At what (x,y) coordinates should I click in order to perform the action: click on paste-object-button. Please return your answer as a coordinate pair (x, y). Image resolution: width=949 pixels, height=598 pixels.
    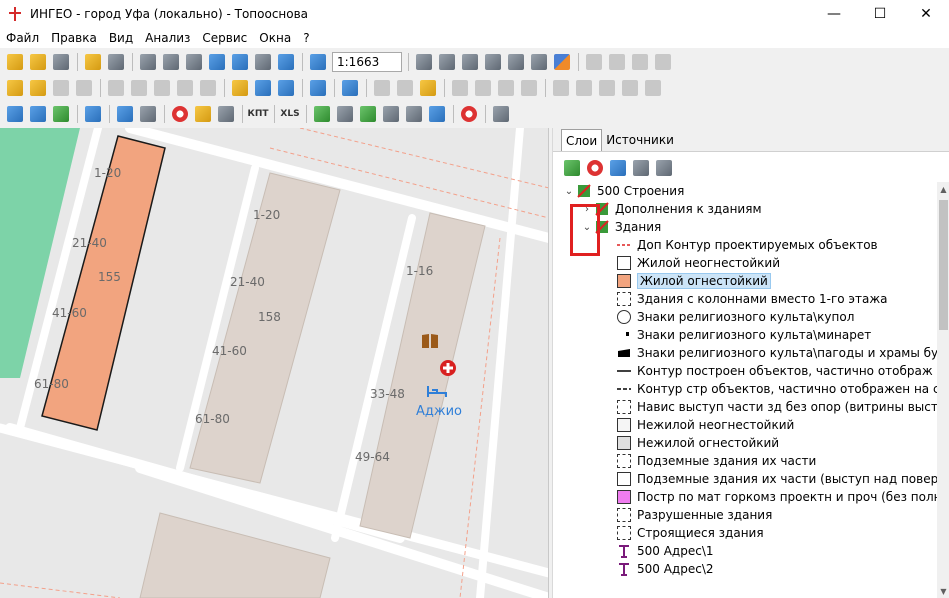
    Looking at the image, I should click on (61, 88).